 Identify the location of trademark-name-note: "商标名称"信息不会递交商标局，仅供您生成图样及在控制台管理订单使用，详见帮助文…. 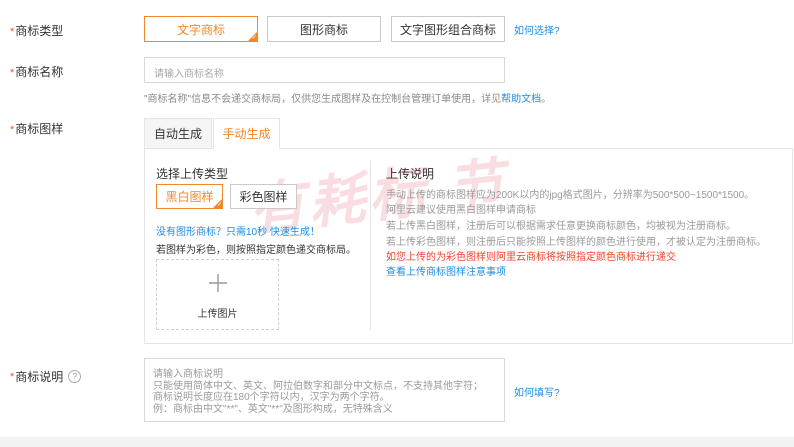
(348, 99).